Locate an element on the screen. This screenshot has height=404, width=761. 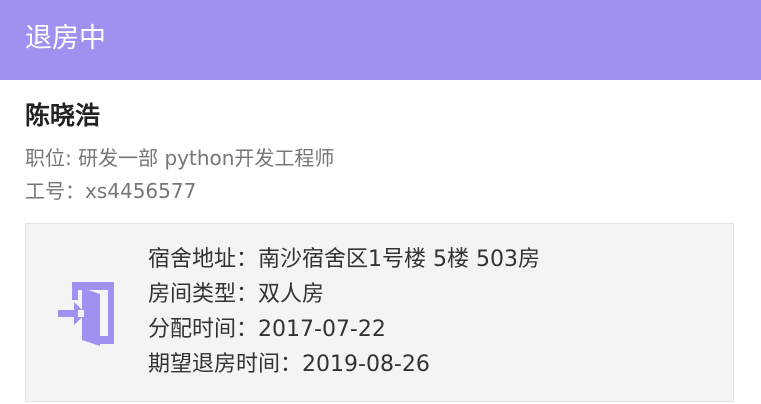
employee-id: 工号：xs4456577 is located at coordinates (110, 191).